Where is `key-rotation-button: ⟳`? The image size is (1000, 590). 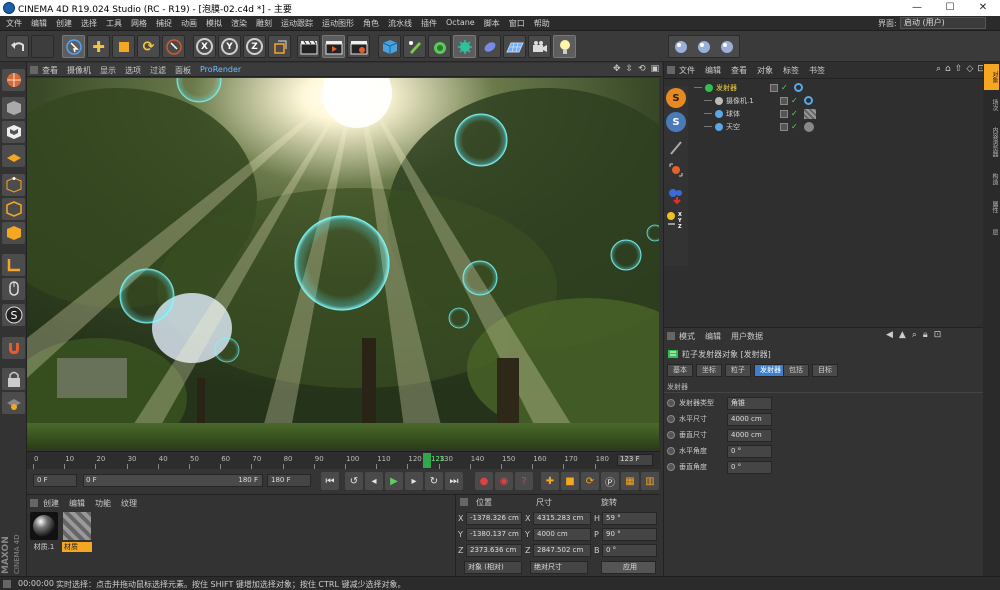
key-rotation-button: ⟳ is located at coordinates (590, 481).